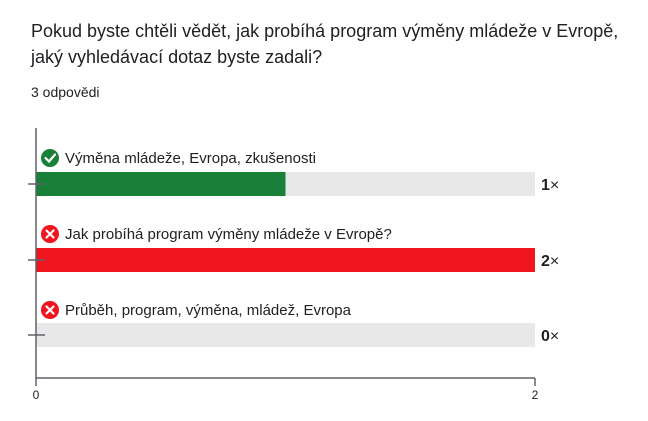  Describe the element at coordinates (190, 158) in the screenshot. I see `answer-label: Výměna mládeže, Evropa, zkušenosti` at that location.